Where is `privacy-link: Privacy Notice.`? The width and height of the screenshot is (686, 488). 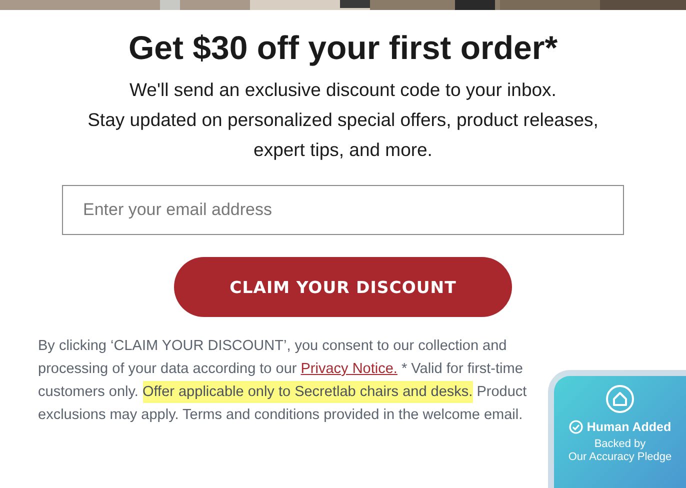 privacy-link: Privacy Notice. is located at coordinates (349, 369).